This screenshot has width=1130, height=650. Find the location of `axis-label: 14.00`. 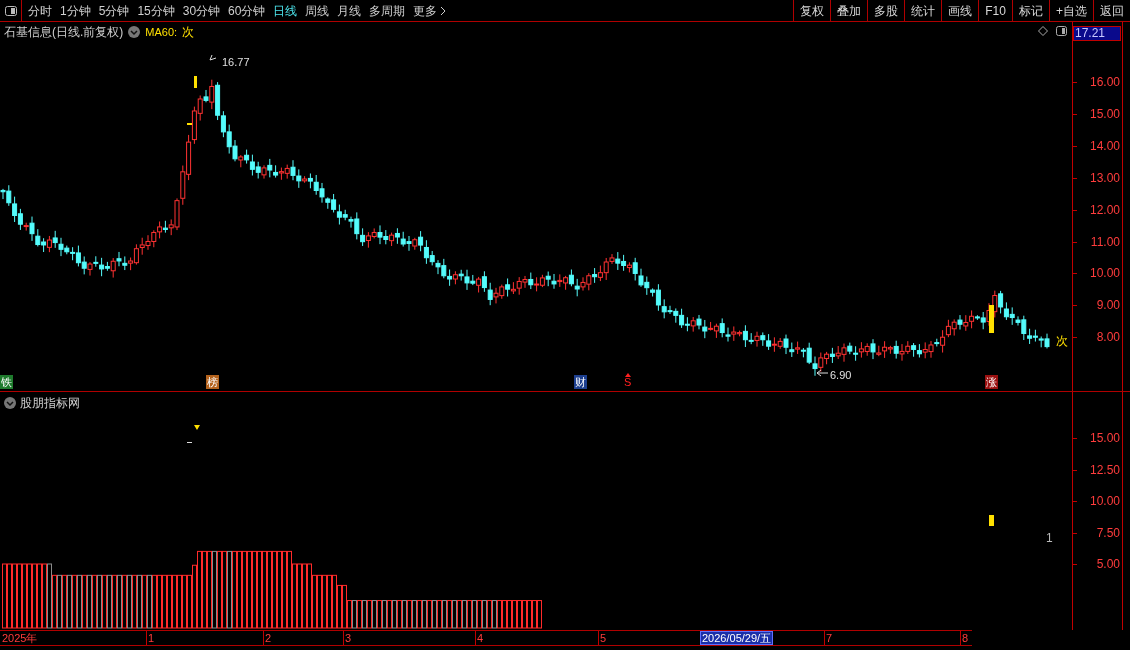

axis-label: 14.00 is located at coordinates (1104, 145).